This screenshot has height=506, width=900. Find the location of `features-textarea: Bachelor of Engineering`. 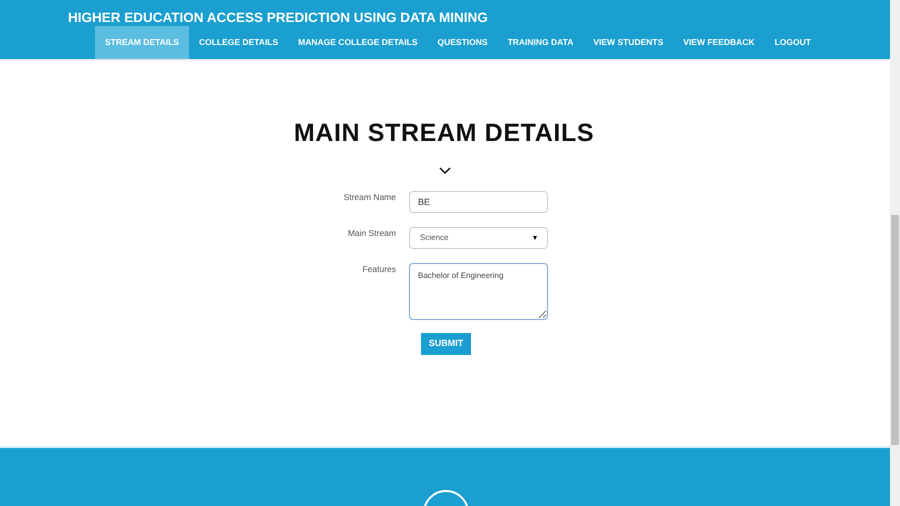

features-textarea: Bachelor of Engineering is located at coordinates (478, 291).